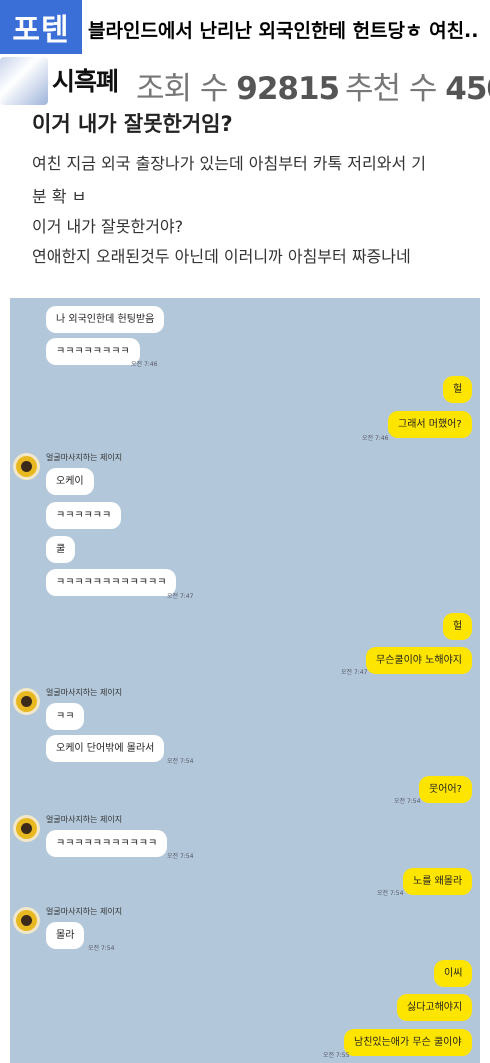 The height and width of the screenshot is (1063, 490). I want to click on recommend-count: 450, so click(467, 89).